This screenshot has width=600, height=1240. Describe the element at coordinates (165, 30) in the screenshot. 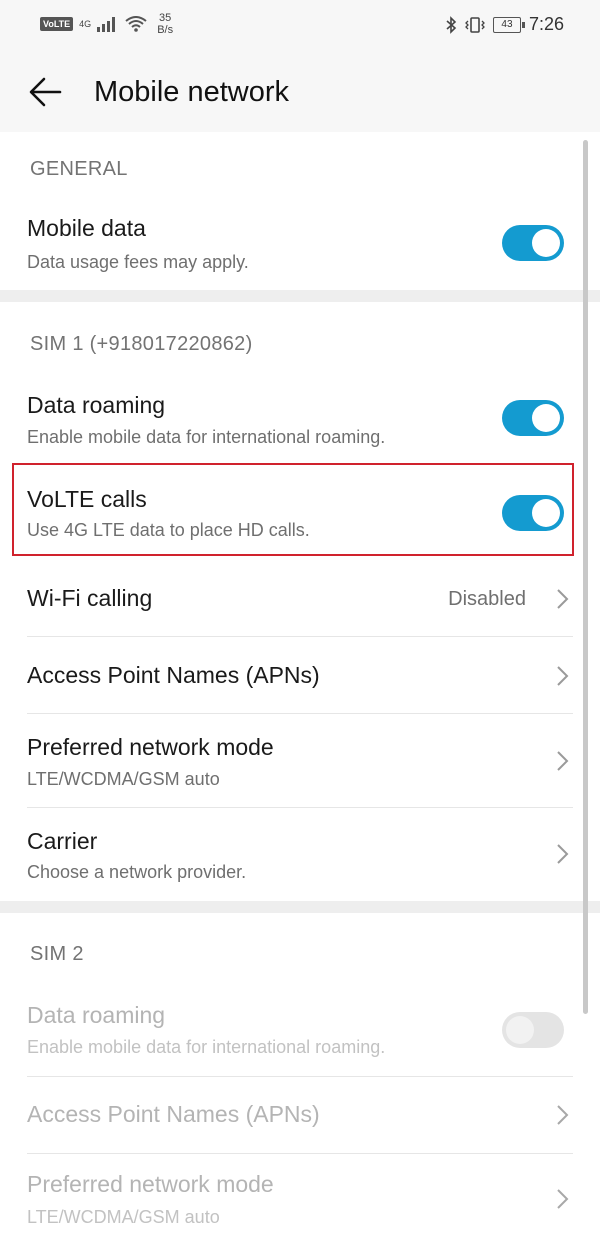

I see `network-speed-unit: B/s` at that location.